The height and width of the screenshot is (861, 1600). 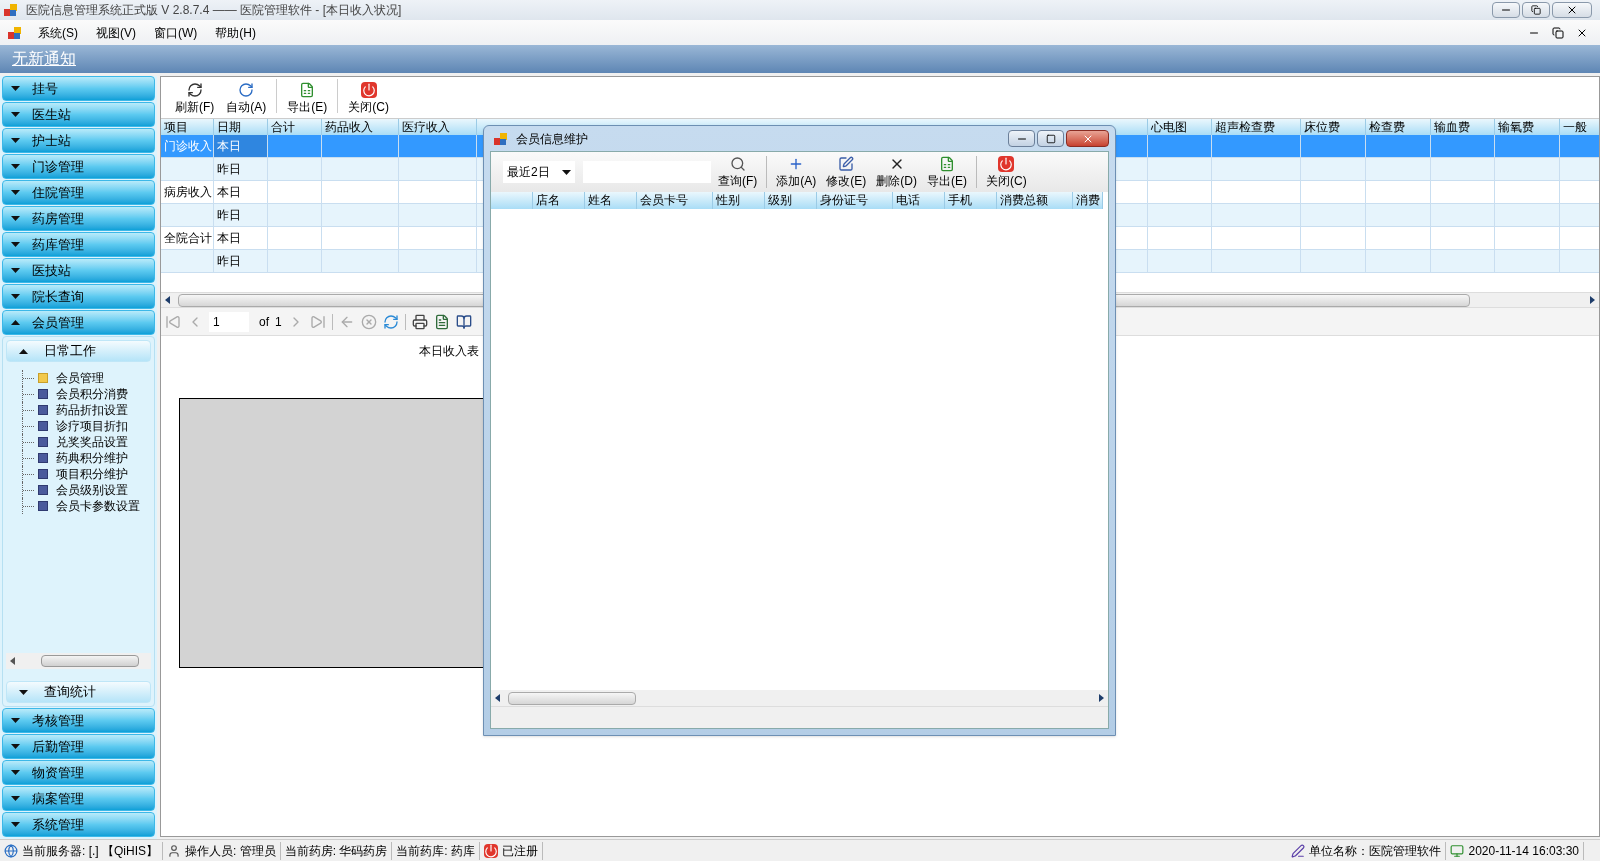 What do you see at coordinates (552, 139) in the screenshot?
I see `dialog-title: 会员信息维护` at bounding box center [552, 139].